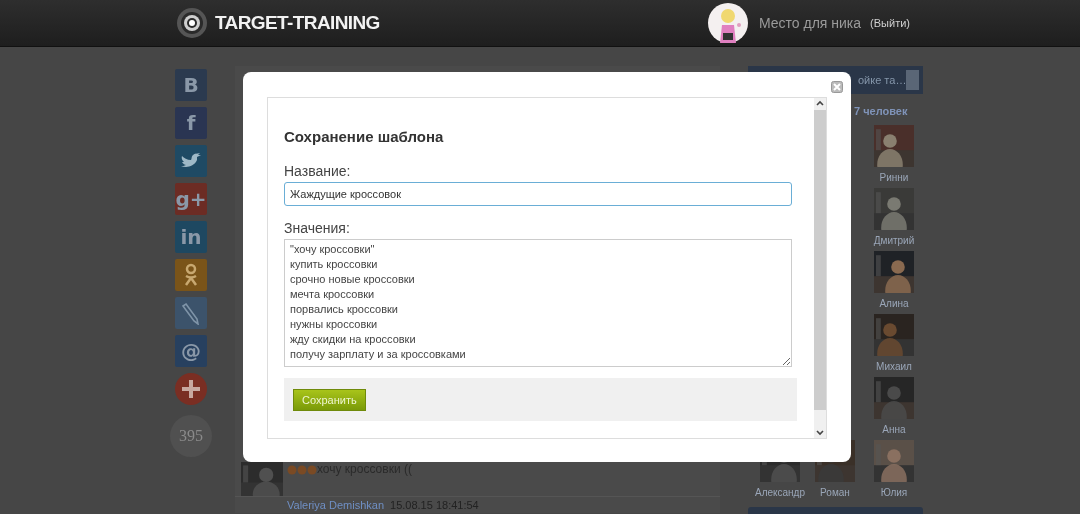 The height and width of the screenshot is (514, 1080). What do you see at coordinates (302, 470) in the screenshot?
I see `smileys-icon` at bounding box center [302, 470].